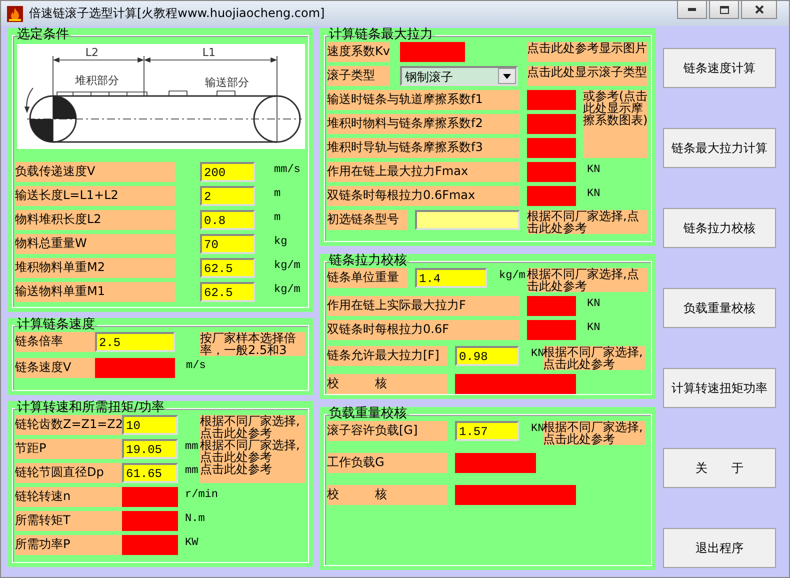  What do you see at coordinates (451, 278) in the screenshot?
I see `input-field: 1.4` at bounding box center [451, 278].